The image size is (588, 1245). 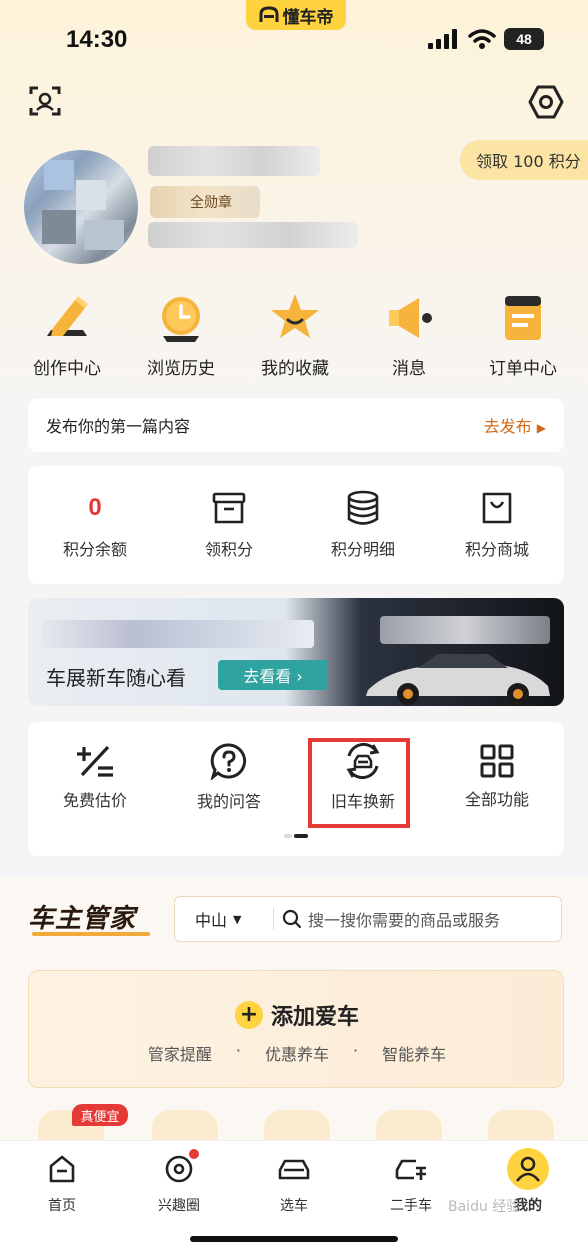 I want to click on tab-bar: 首页 兴趣圈 选车 二手车 我的, so click(x=294, y=1192).